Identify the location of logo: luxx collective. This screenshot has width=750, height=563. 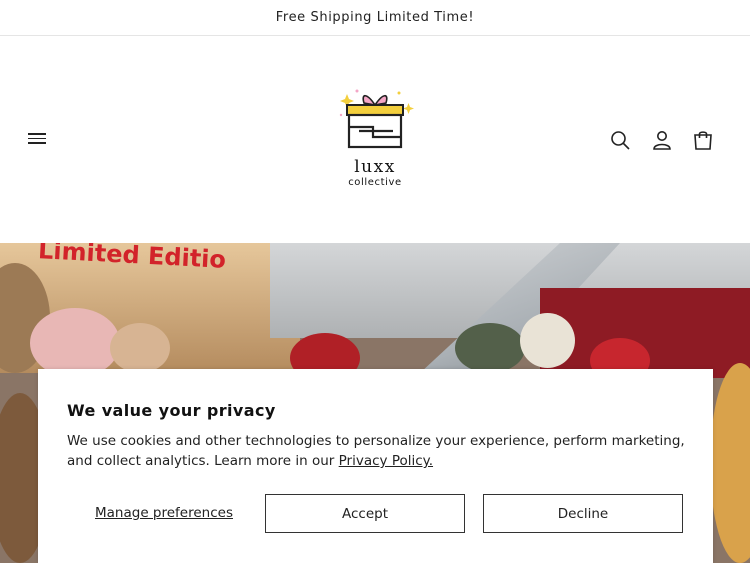
(375, 142).